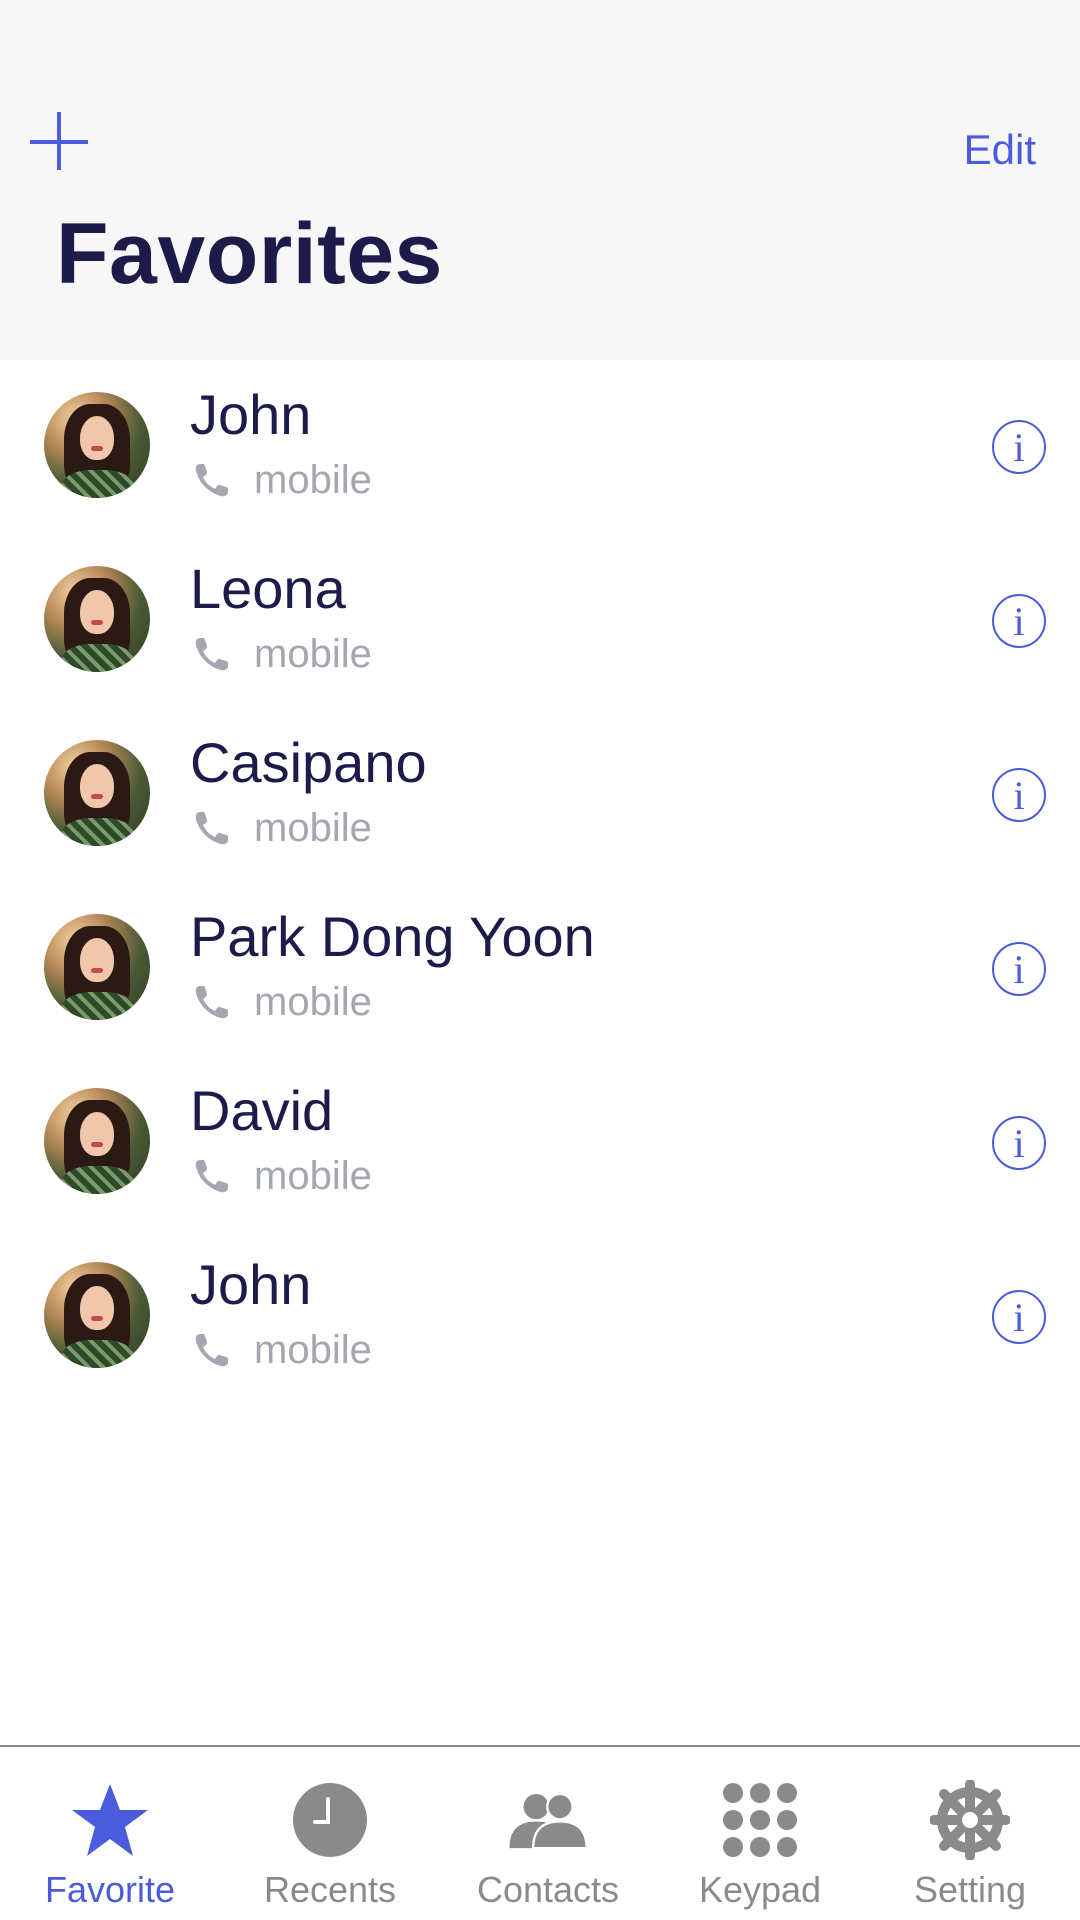 The height and width of the screenshot is (1920, 1080). Describe the element at coordinates (970, 1820) in the screenshot. I see `gear-icon` at that location.